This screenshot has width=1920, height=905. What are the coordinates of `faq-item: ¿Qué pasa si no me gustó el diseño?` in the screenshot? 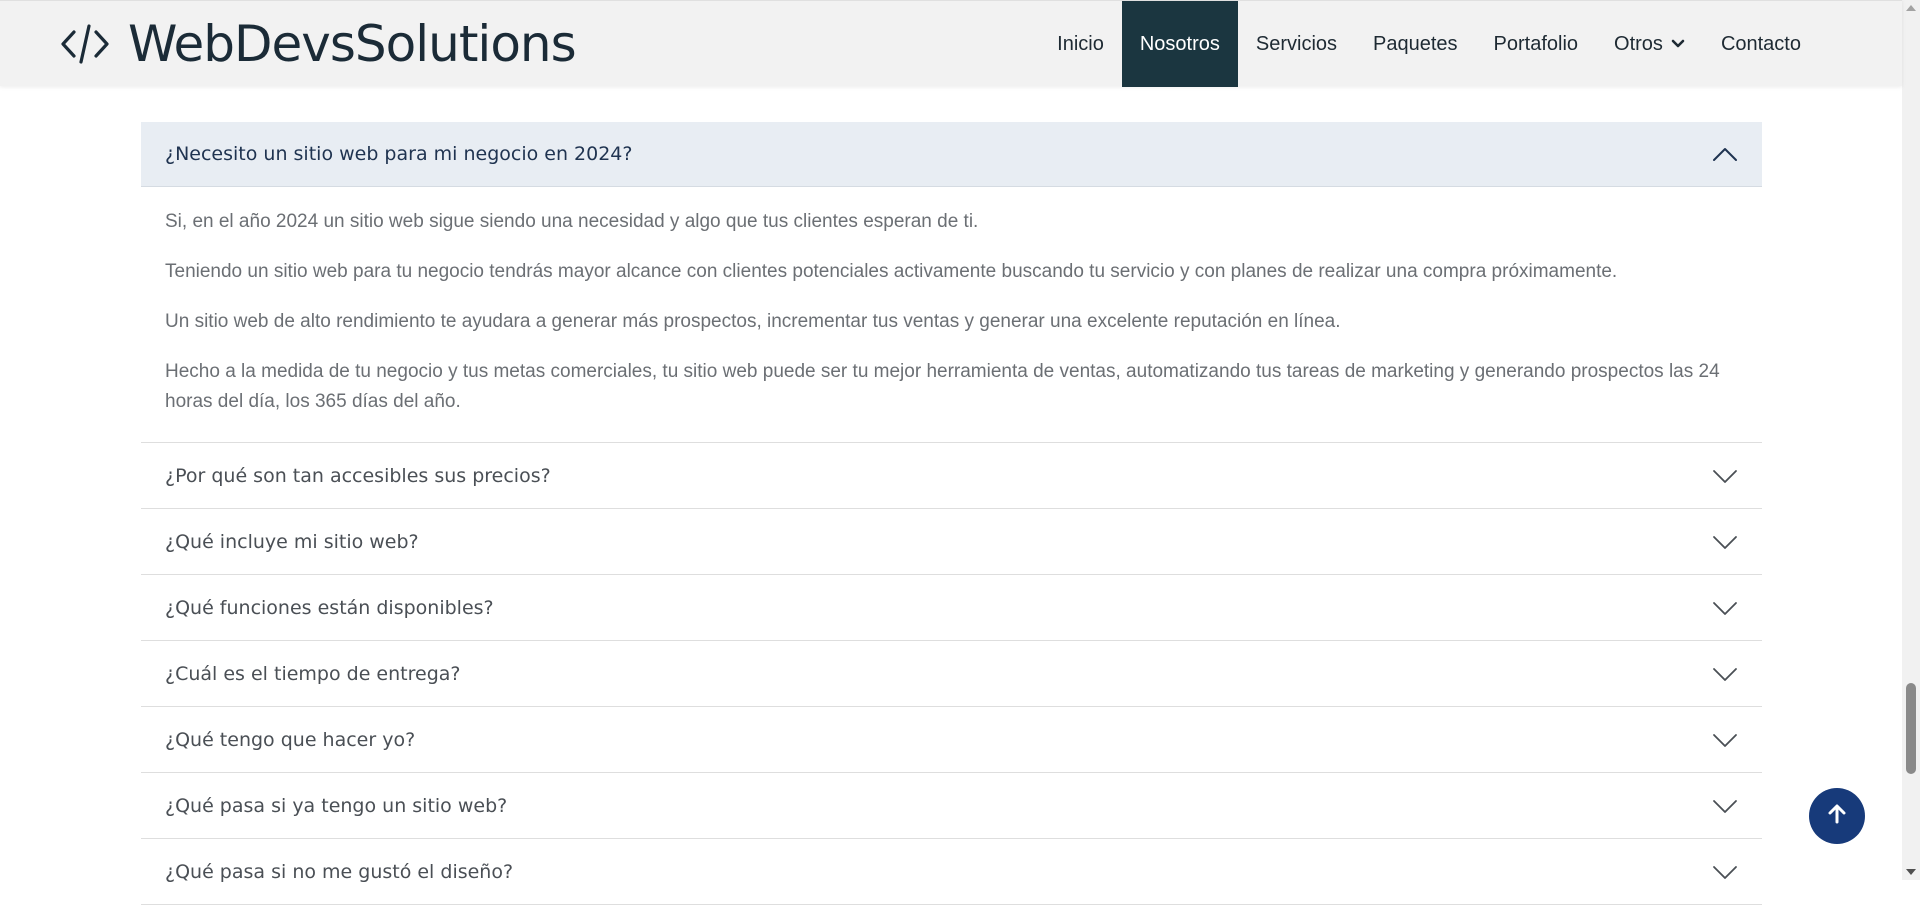 It's located at (951, 872).